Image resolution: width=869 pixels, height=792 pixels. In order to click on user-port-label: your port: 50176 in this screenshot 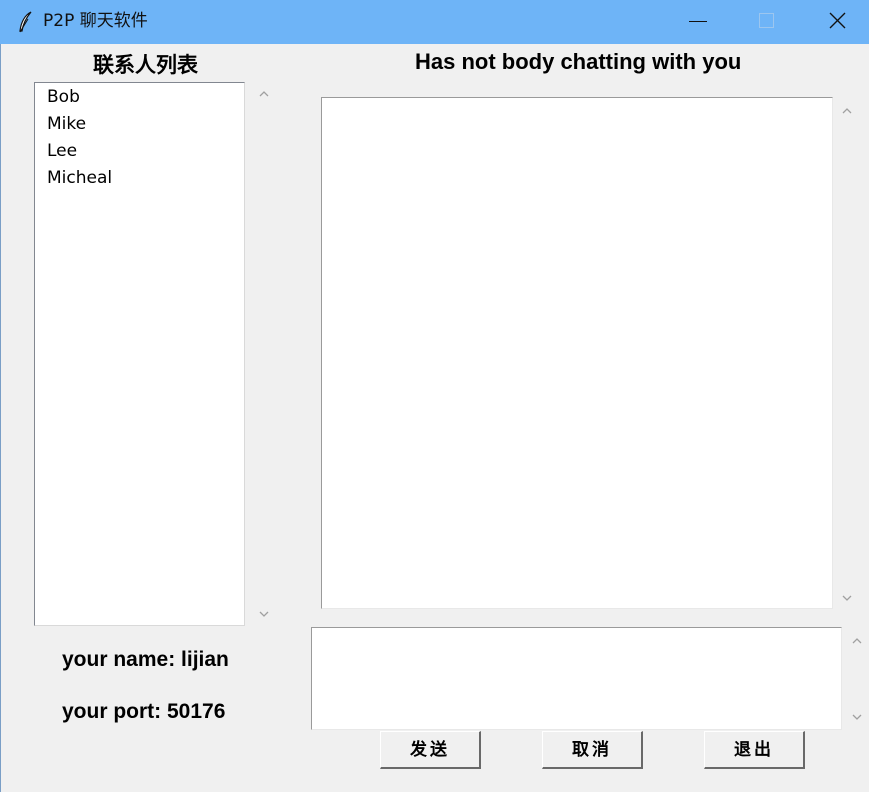, I will do `click(144, 711)`.